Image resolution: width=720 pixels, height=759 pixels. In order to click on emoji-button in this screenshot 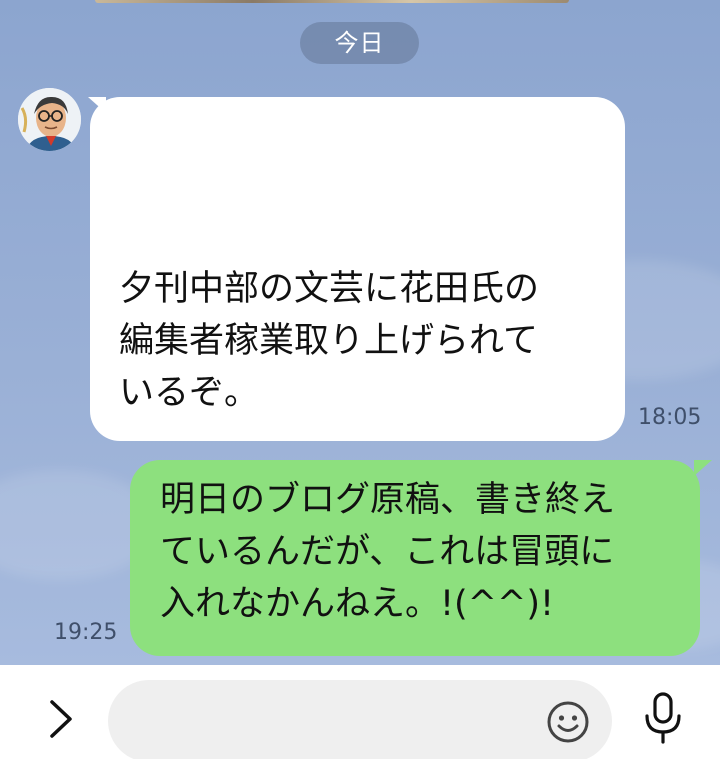, I will do `click(568, 722)`.